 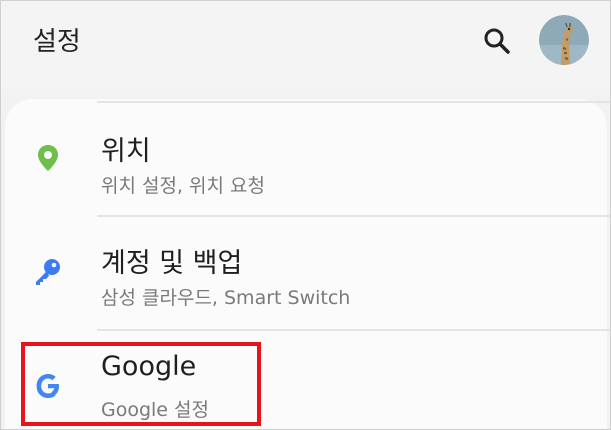 I want to click on key-icon, so click(x=48, y=272).